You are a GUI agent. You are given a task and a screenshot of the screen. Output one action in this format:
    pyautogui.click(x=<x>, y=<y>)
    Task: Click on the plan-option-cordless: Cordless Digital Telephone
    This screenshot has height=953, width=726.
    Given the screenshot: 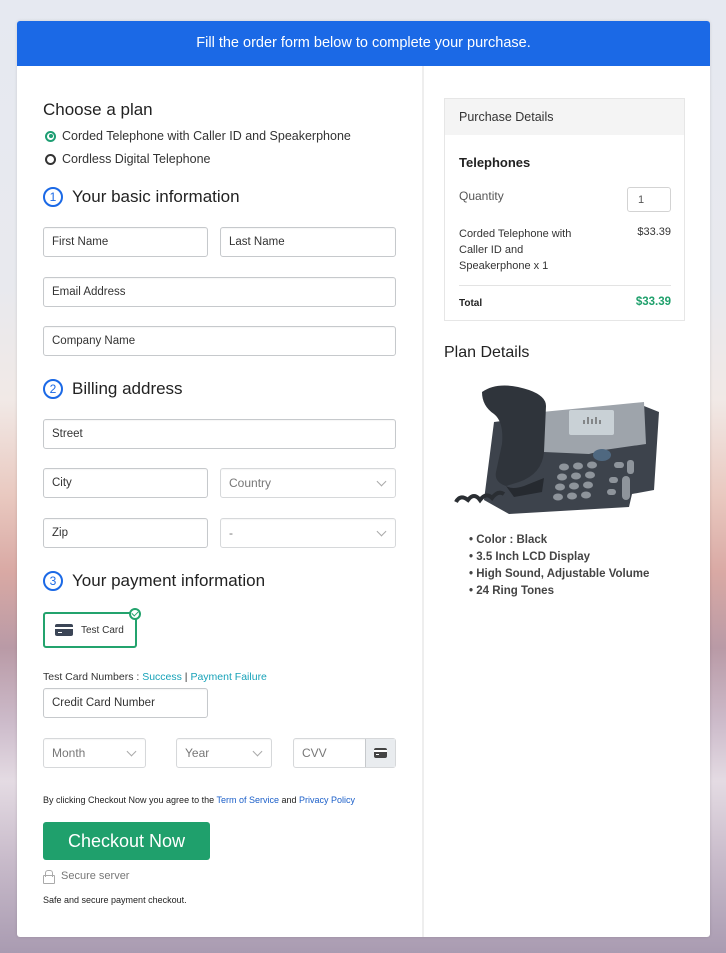 What is the action you would take?
    pyautogui.click(x=127, y=159)
    